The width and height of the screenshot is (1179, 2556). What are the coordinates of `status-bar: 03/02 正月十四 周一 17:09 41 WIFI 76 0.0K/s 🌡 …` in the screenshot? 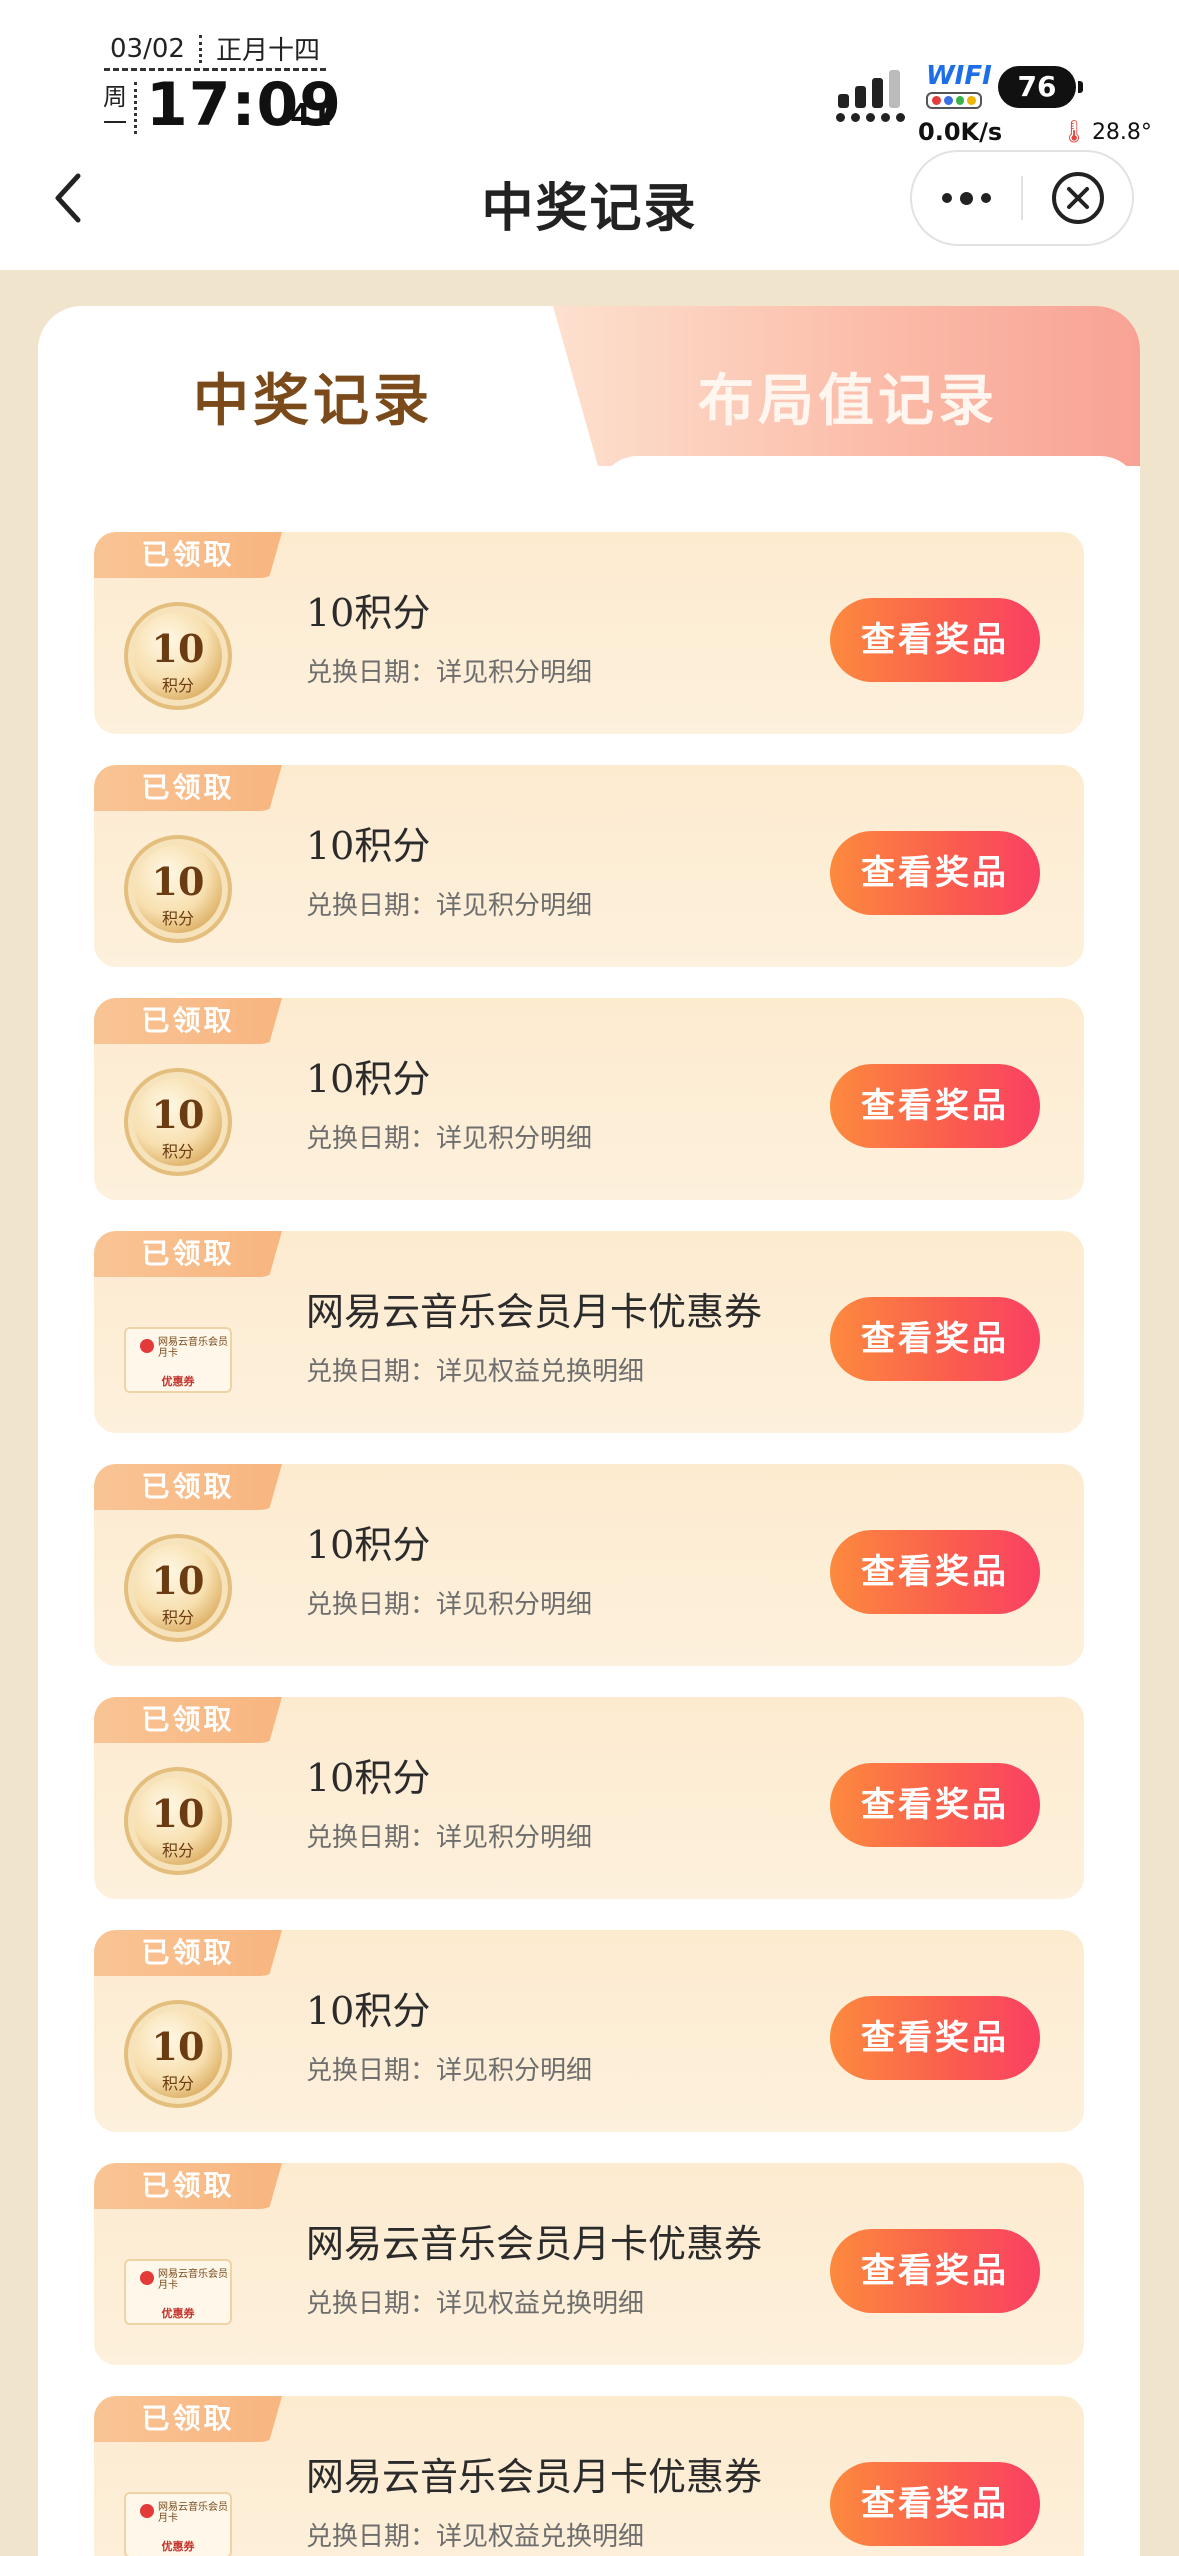 It's located at (589, 75).